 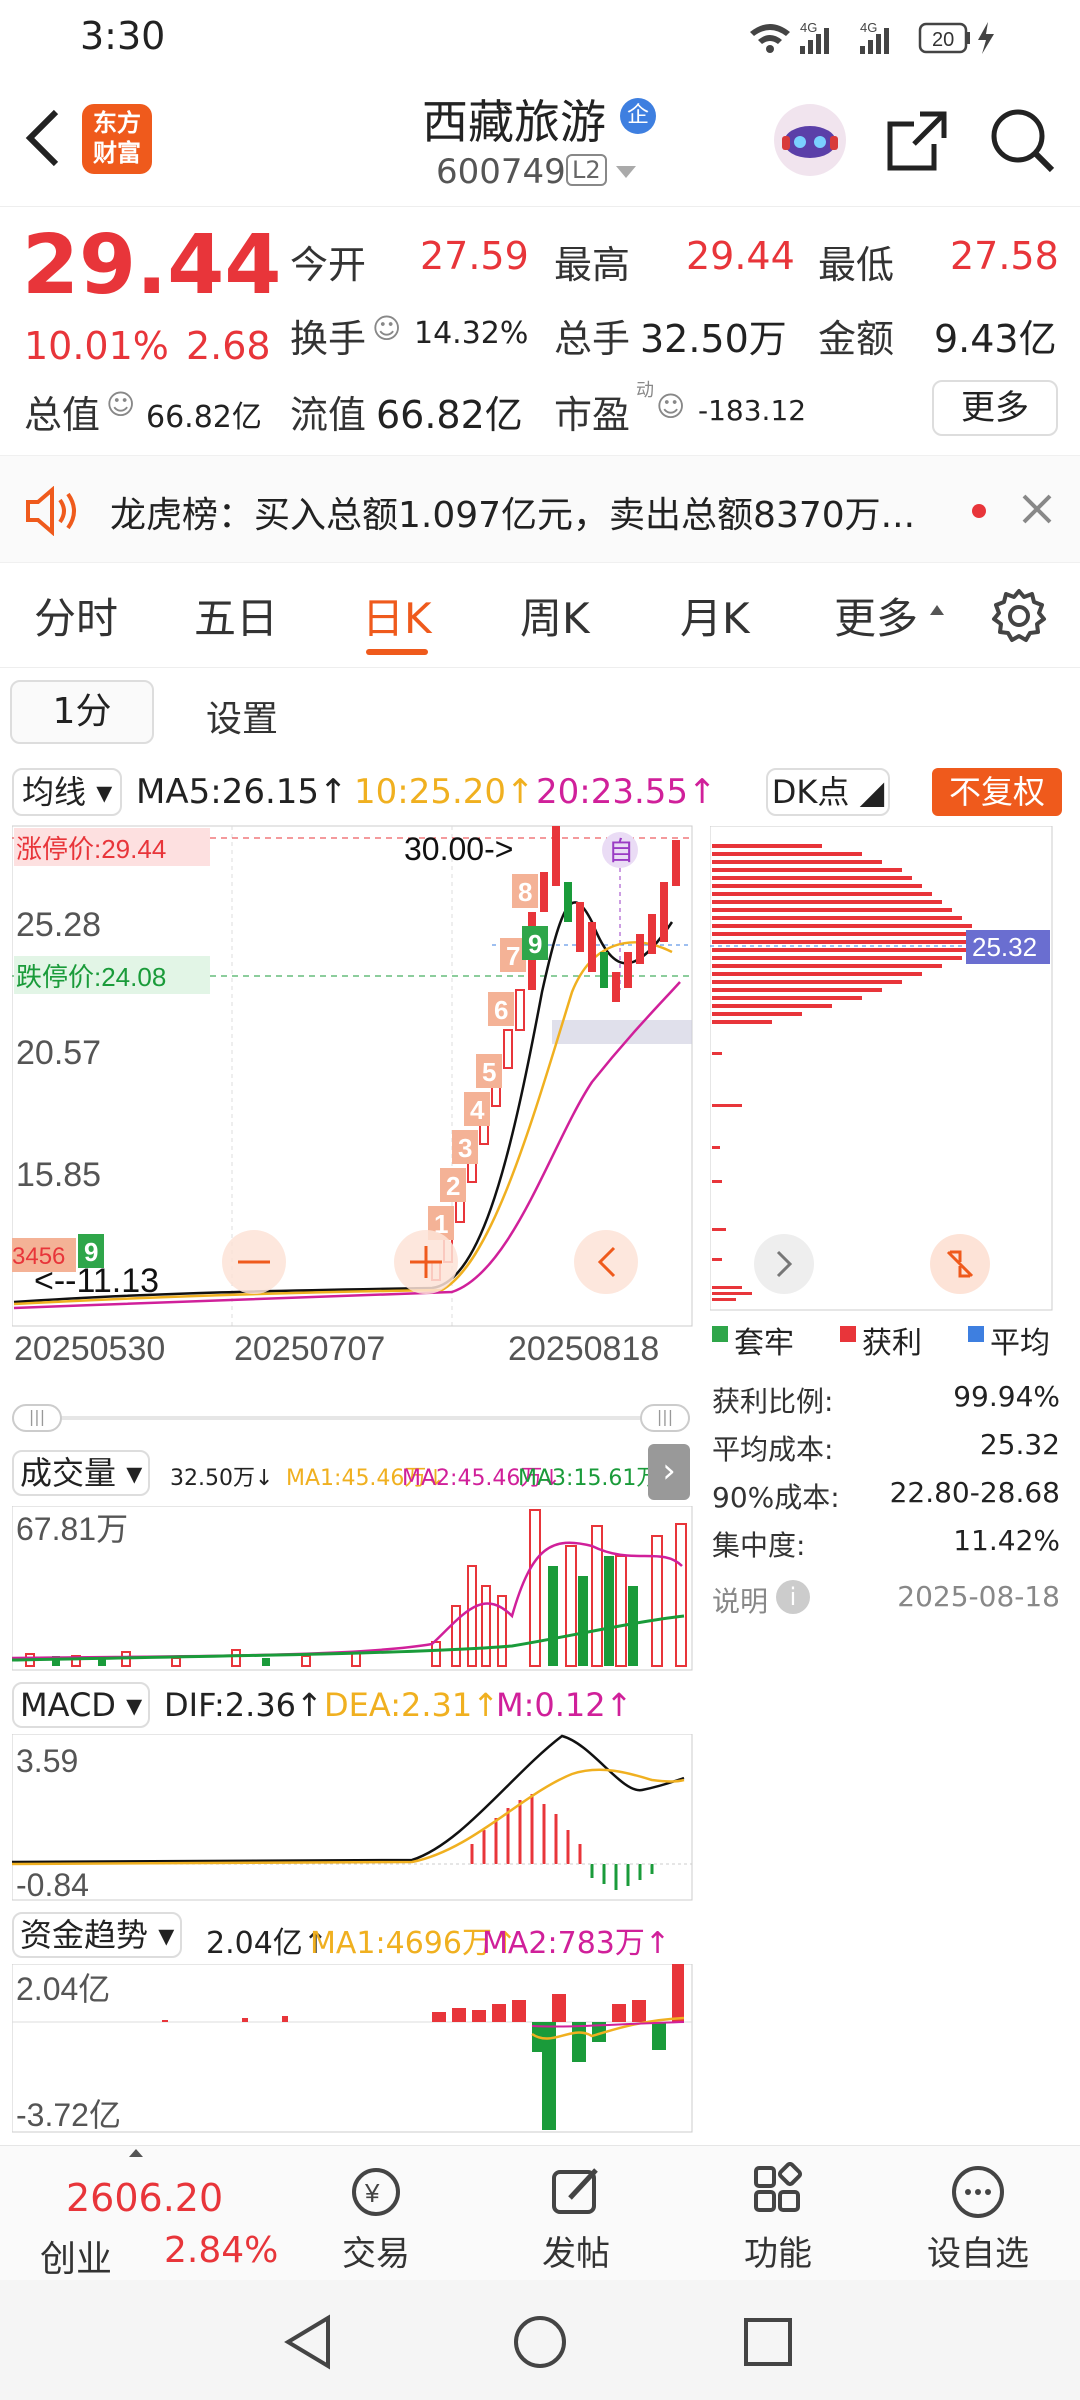 I want to click on mktcap-value: 66.82亿, so click(x=204, y=417).